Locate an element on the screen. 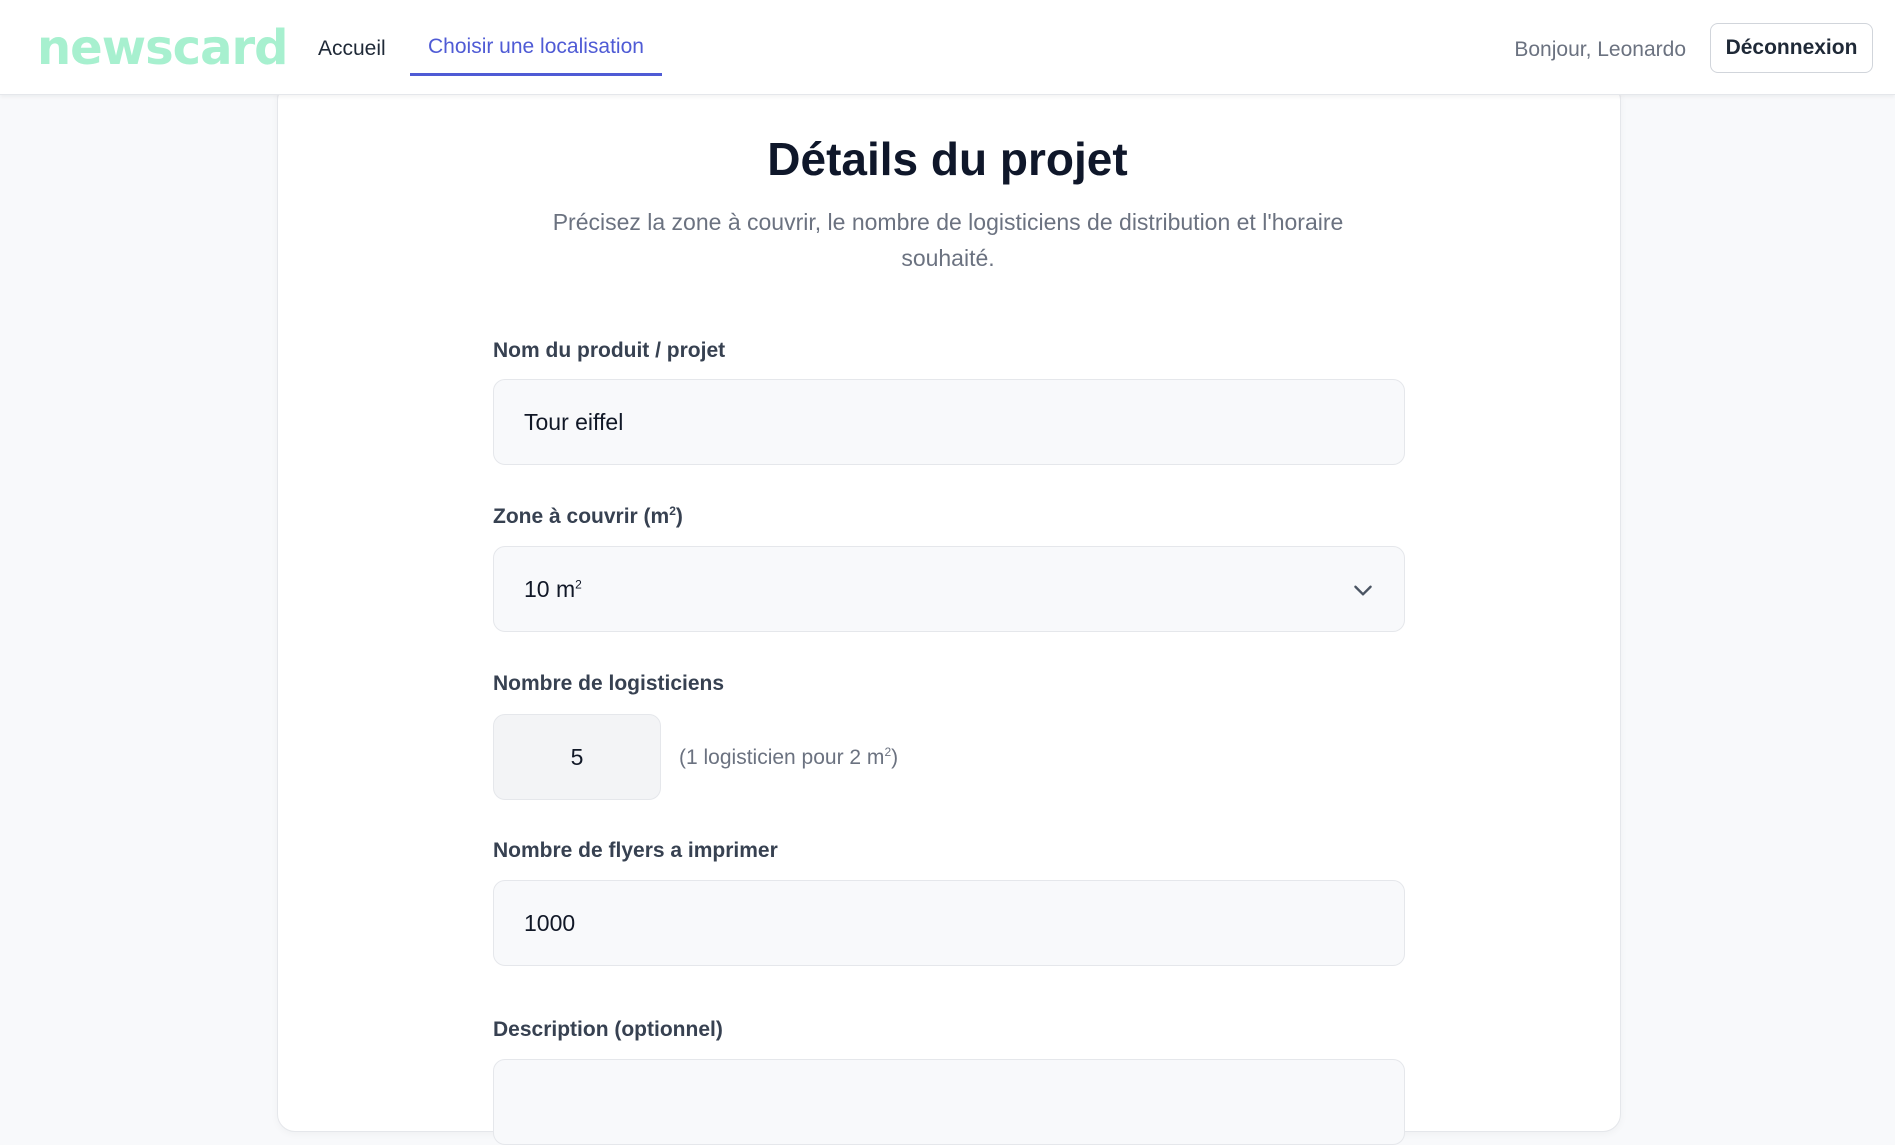 The width and height of the screenshot is (1895, 1145). zone-value-text: 10 m is located at coordinates (550, 589).